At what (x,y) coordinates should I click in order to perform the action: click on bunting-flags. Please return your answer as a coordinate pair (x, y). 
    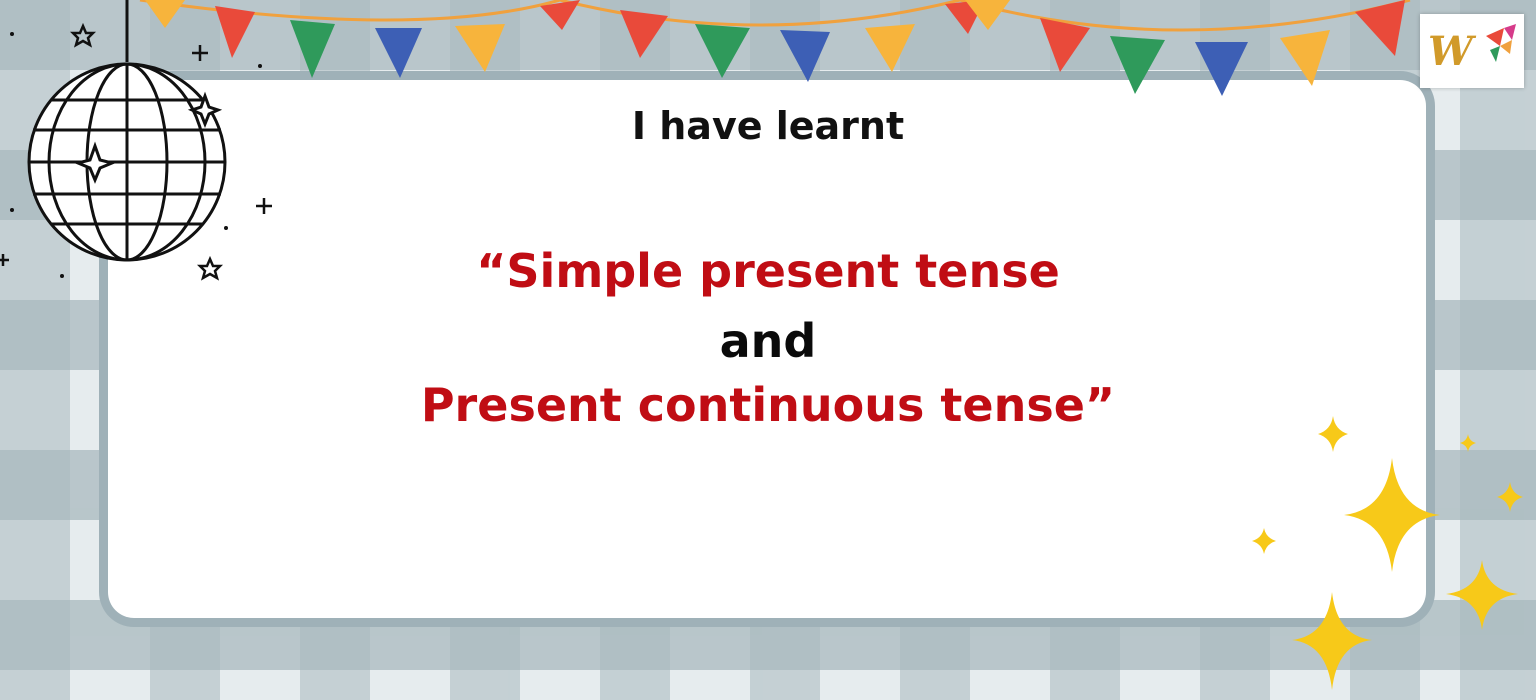
    Looking at the image, I should click on (775, 48).